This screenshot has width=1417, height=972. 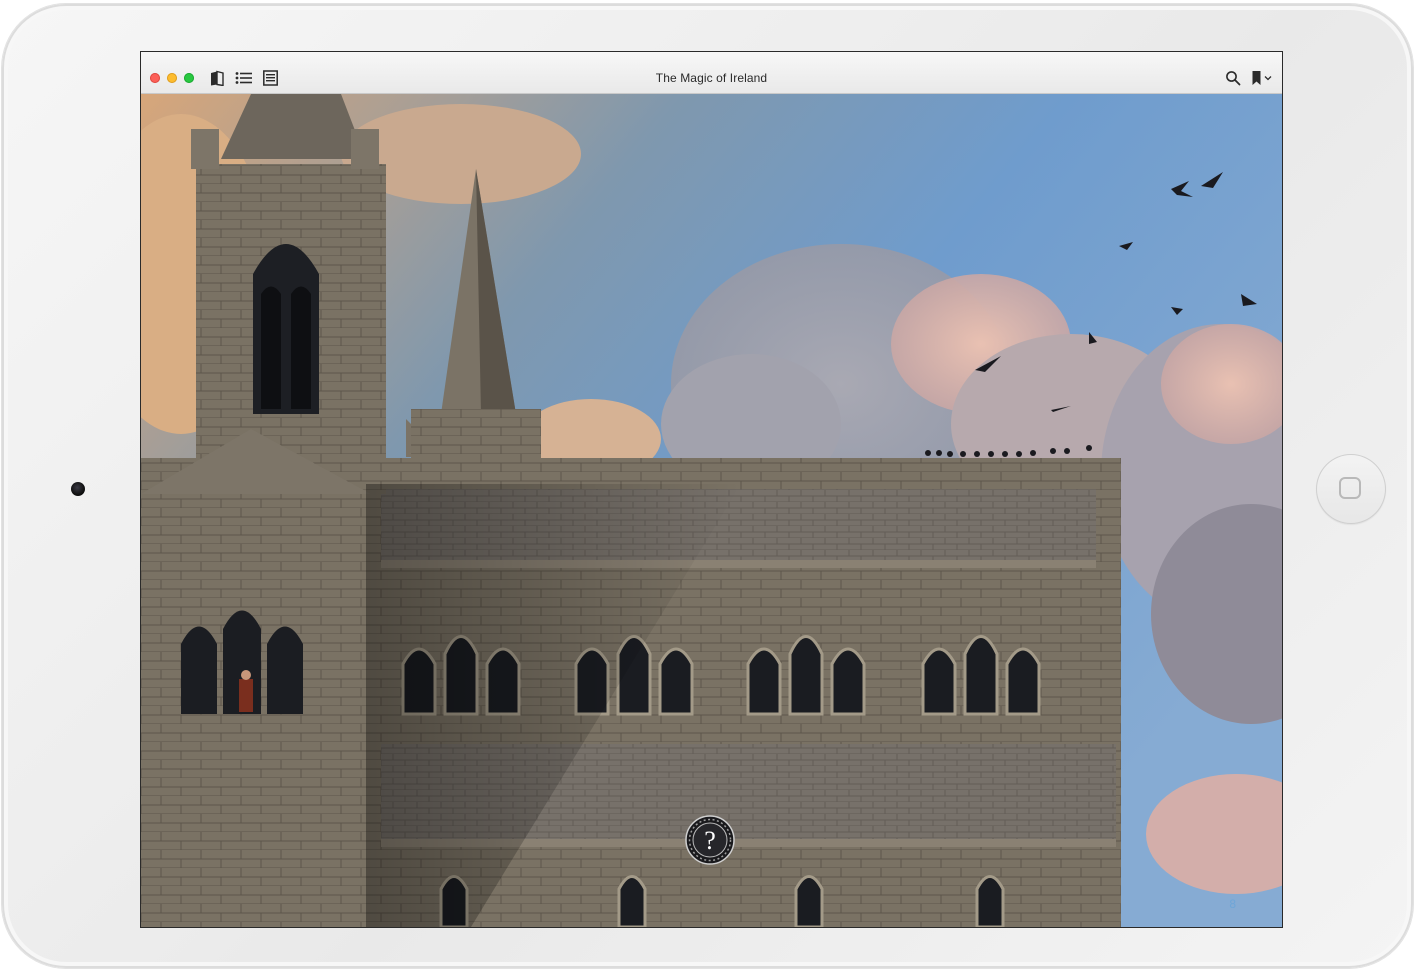 I want to click on help-glyph: ?, so click(x=710, y=840).